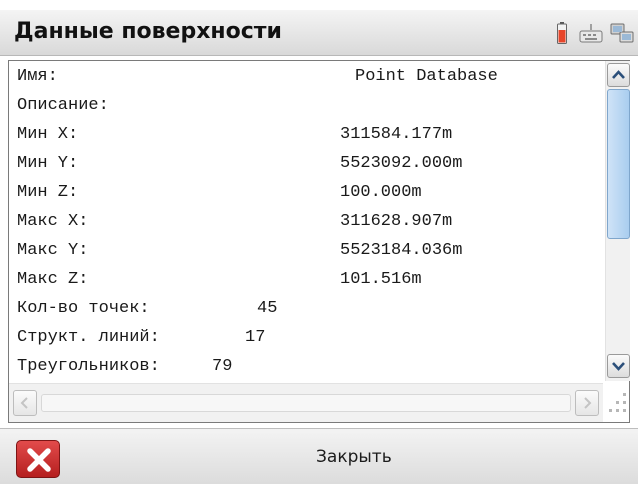 The height and width of the screenshot is (484, 638). I want to click on min-x-value: 311584.177m, so click(396, 134).